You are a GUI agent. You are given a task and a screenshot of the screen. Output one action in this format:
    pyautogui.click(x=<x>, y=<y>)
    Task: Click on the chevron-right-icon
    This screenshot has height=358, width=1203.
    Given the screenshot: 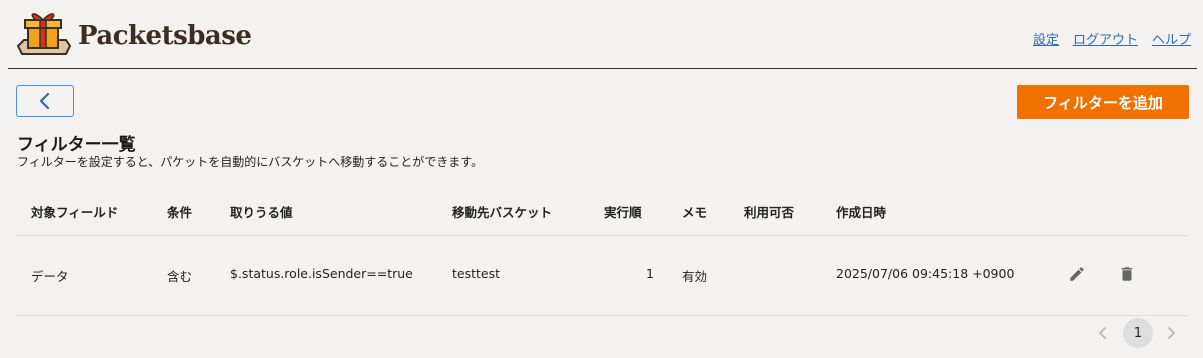 What is the action you would take?
    pyautogui.click(x=1171, y=333)
    